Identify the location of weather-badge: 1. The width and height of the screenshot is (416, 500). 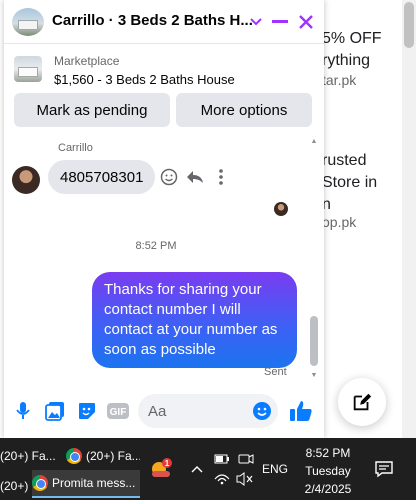
(167, 463).